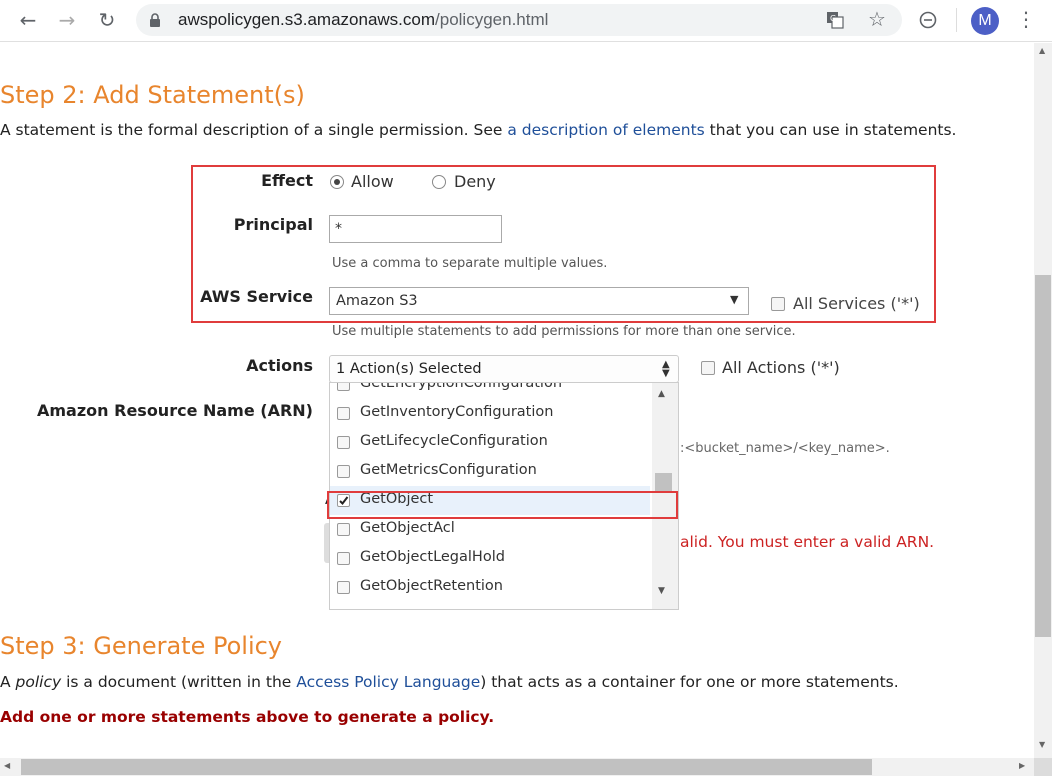  What do you see at coordinates (605, 130) in the screenshot?
I see `elements-description-link: a description of elements` at bounding box center [605, 130].